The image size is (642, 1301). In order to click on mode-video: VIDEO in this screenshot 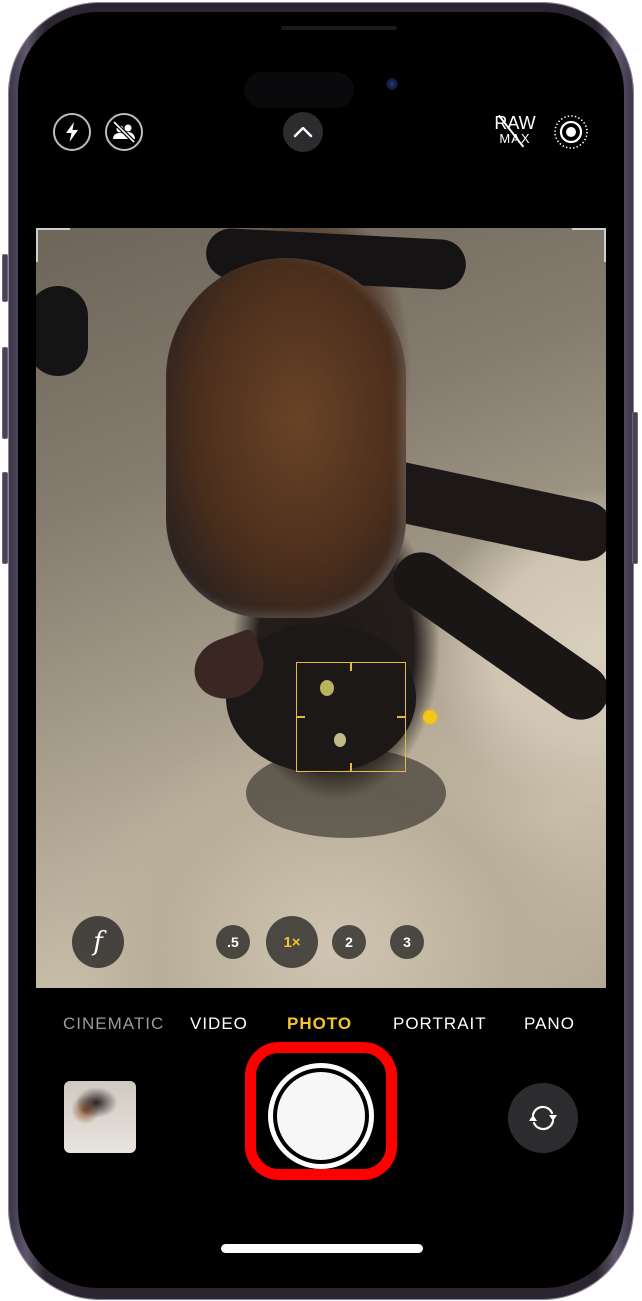, I will do `click(219, 1024)`.